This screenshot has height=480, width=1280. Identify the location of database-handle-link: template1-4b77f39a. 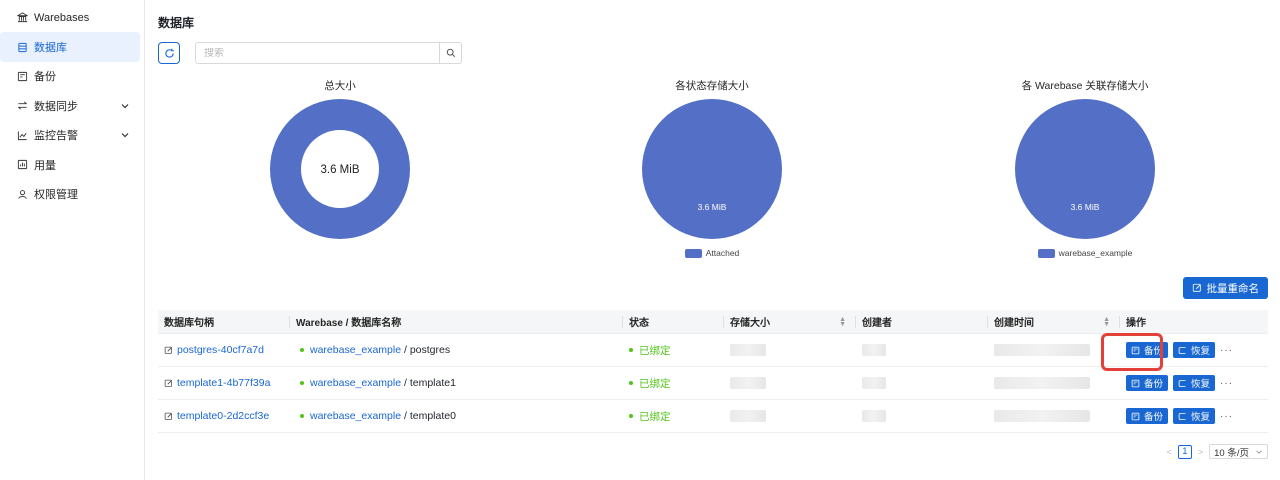
(223, 383).